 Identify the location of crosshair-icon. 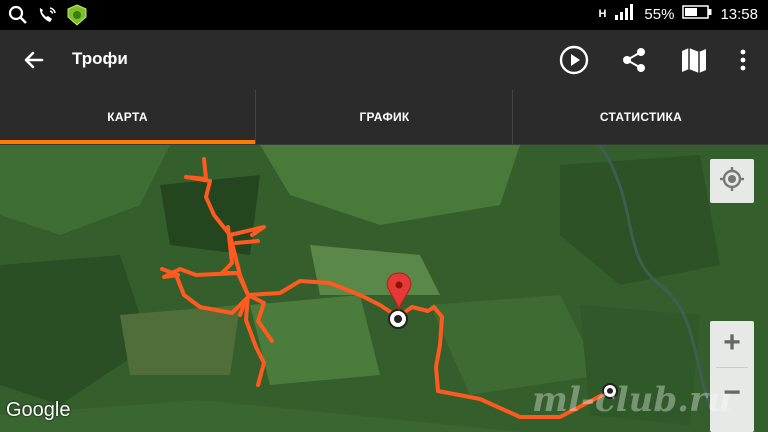
(732, 181).